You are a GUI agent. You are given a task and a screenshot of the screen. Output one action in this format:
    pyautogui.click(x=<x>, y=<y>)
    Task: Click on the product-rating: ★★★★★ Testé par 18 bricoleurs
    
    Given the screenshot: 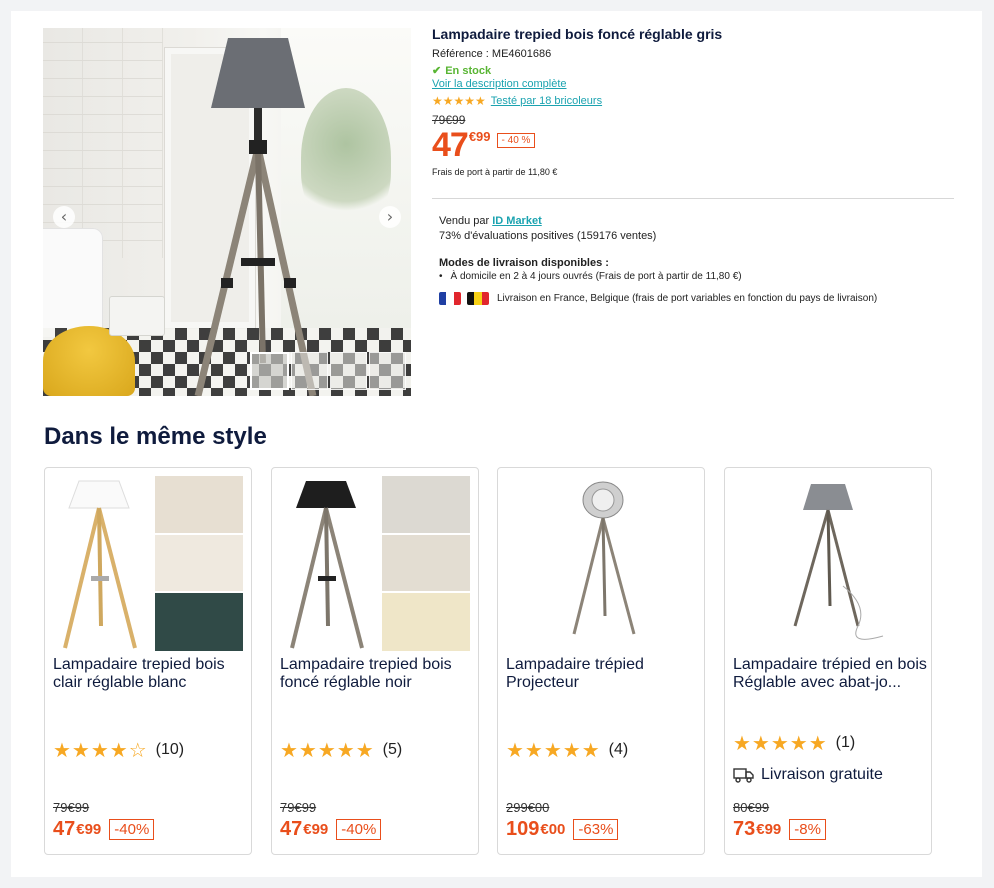 What is the action you would take?
    pyautogui.click(x=693, y=101)
    